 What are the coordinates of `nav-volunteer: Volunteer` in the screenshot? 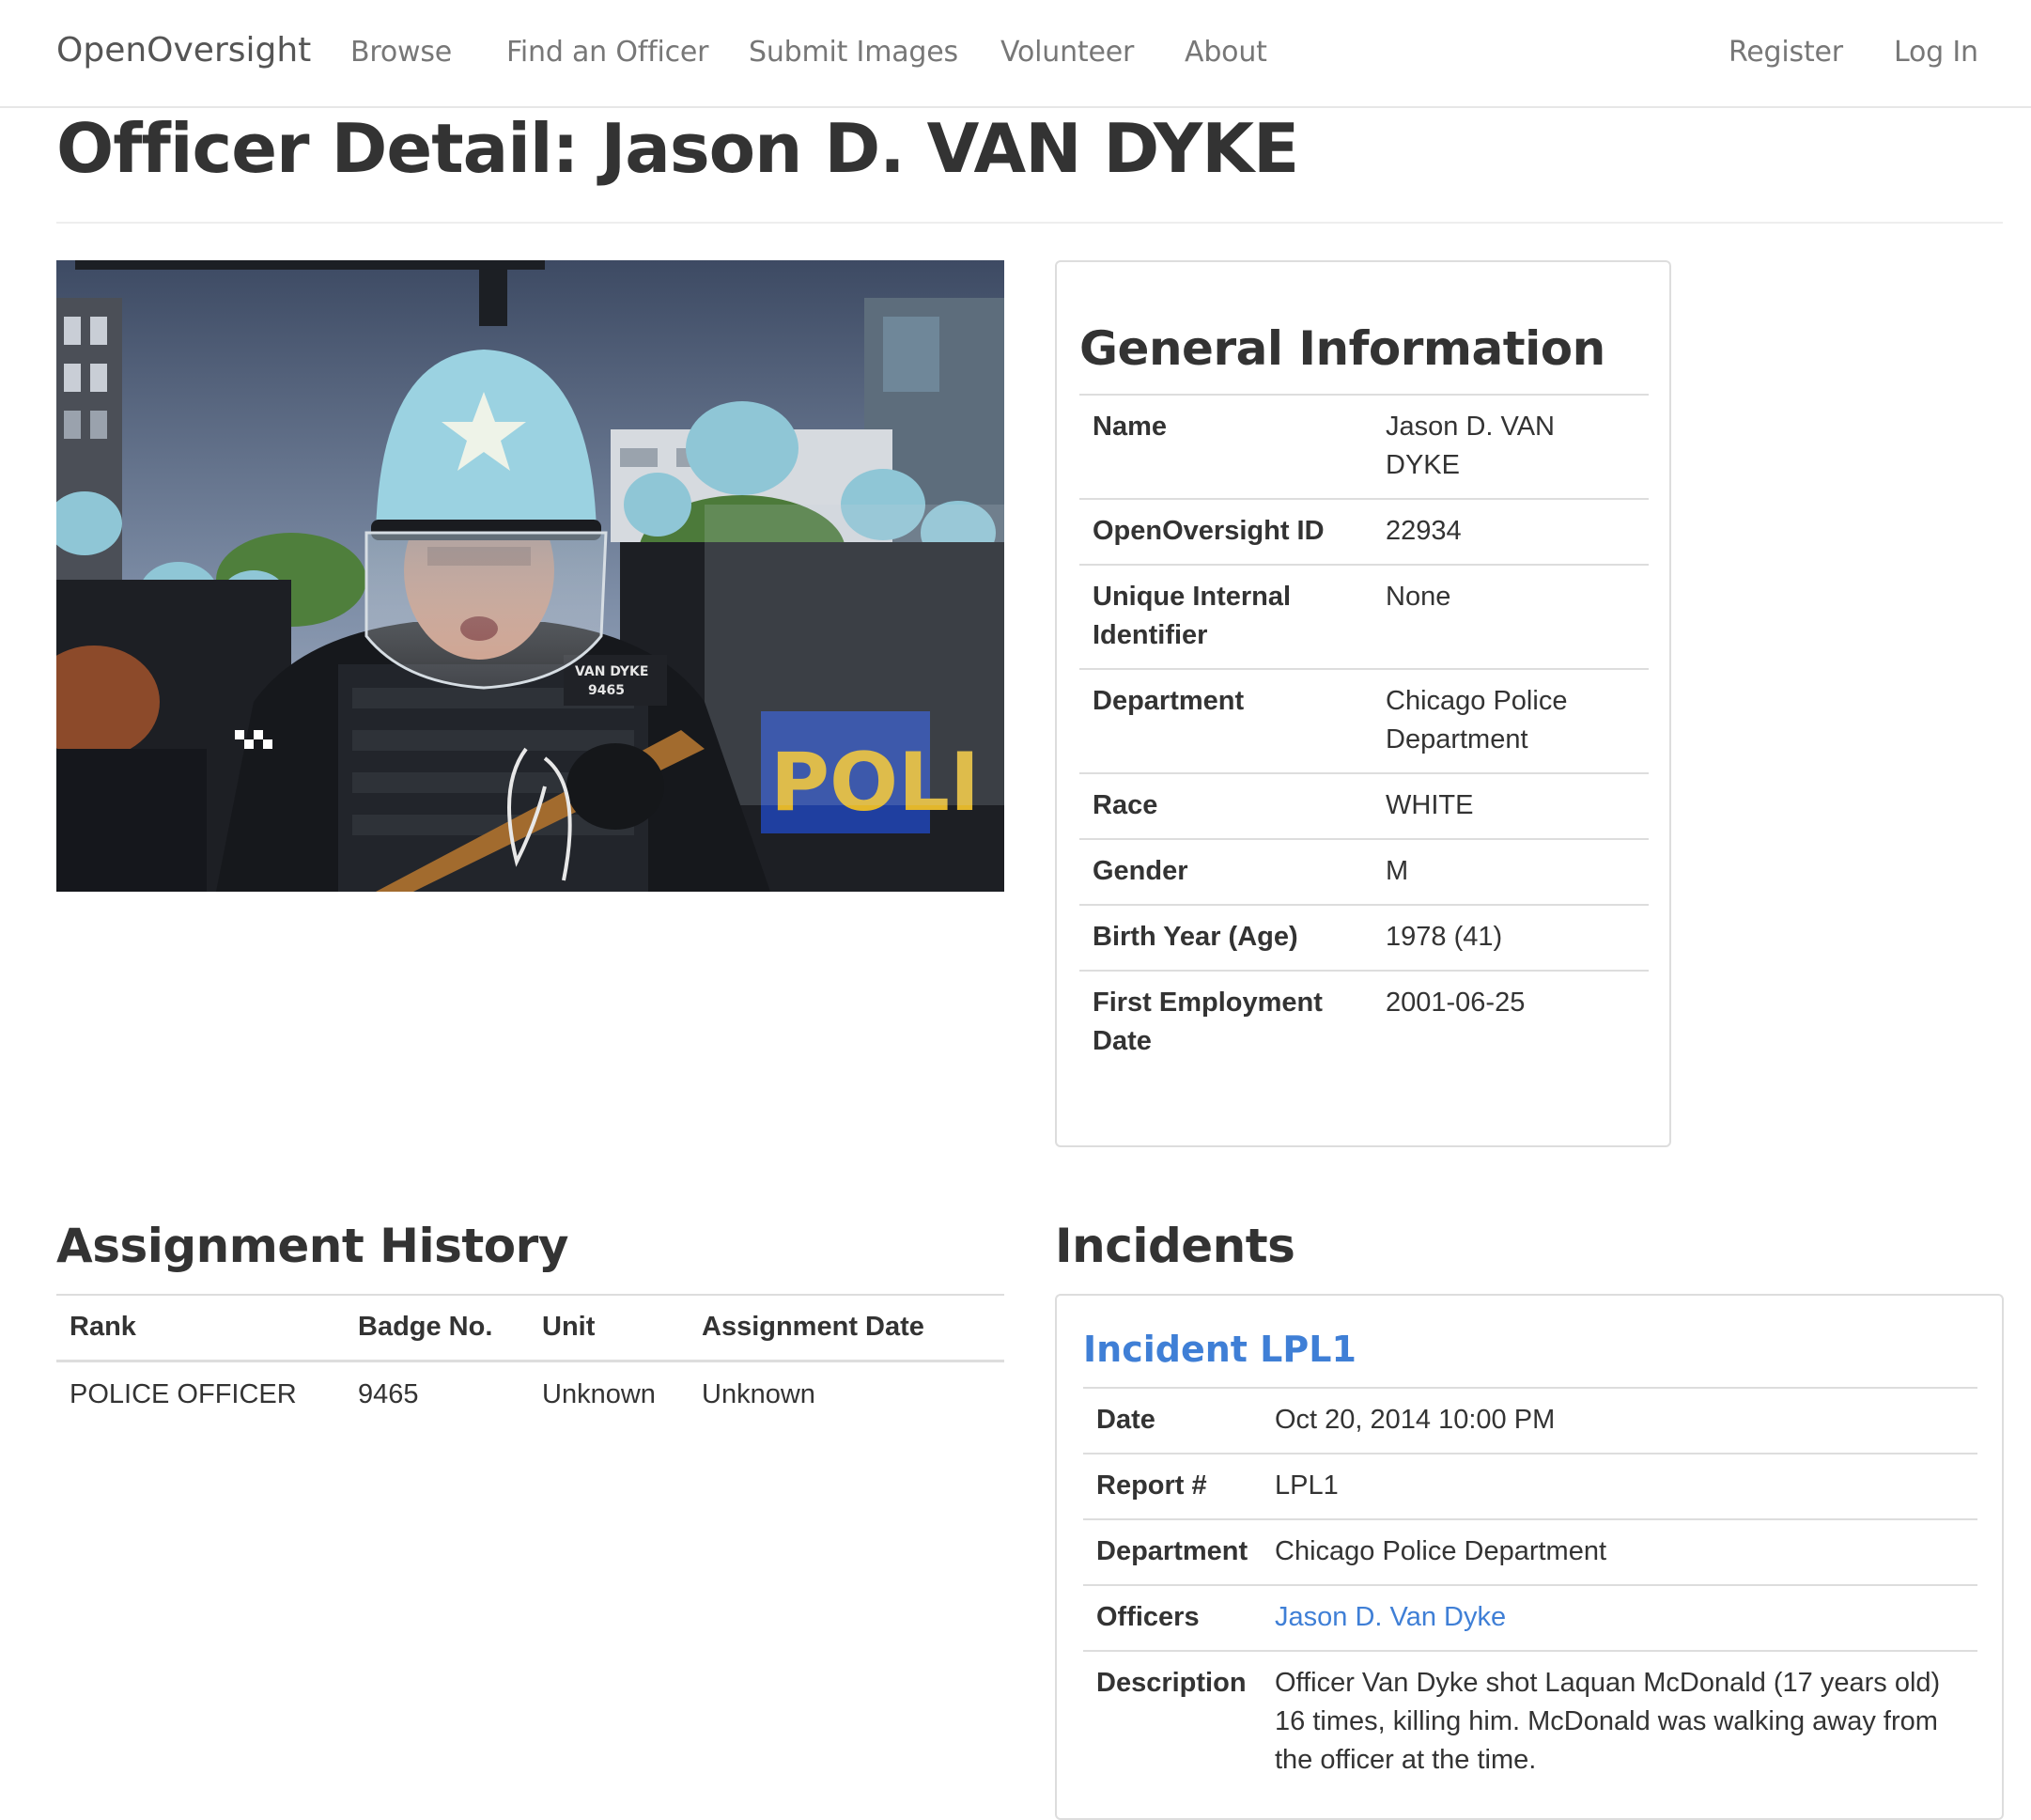 It's located at (1067, 52).